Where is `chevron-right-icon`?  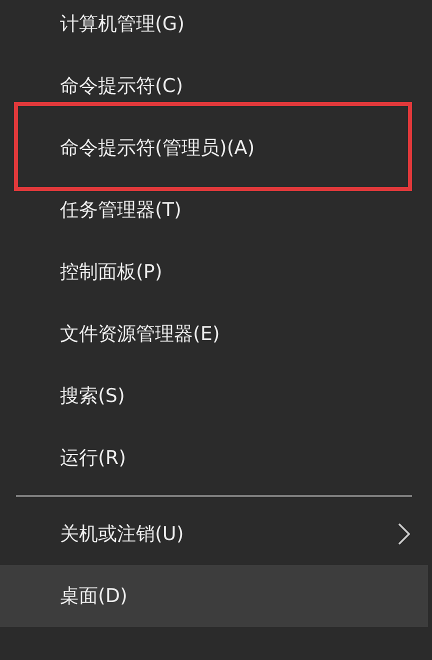 chevron-right-icon is located at coordinates (404, 534).